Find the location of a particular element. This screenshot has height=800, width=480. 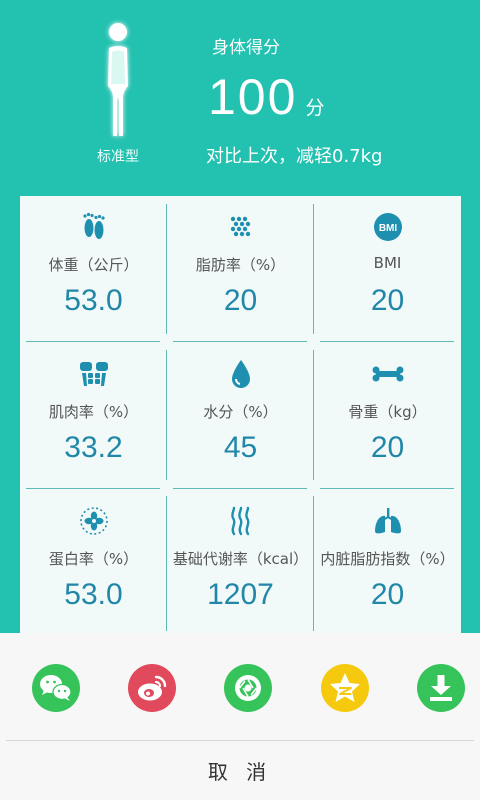

cancel-button: 取 消 is located at coordinates (240, 770).